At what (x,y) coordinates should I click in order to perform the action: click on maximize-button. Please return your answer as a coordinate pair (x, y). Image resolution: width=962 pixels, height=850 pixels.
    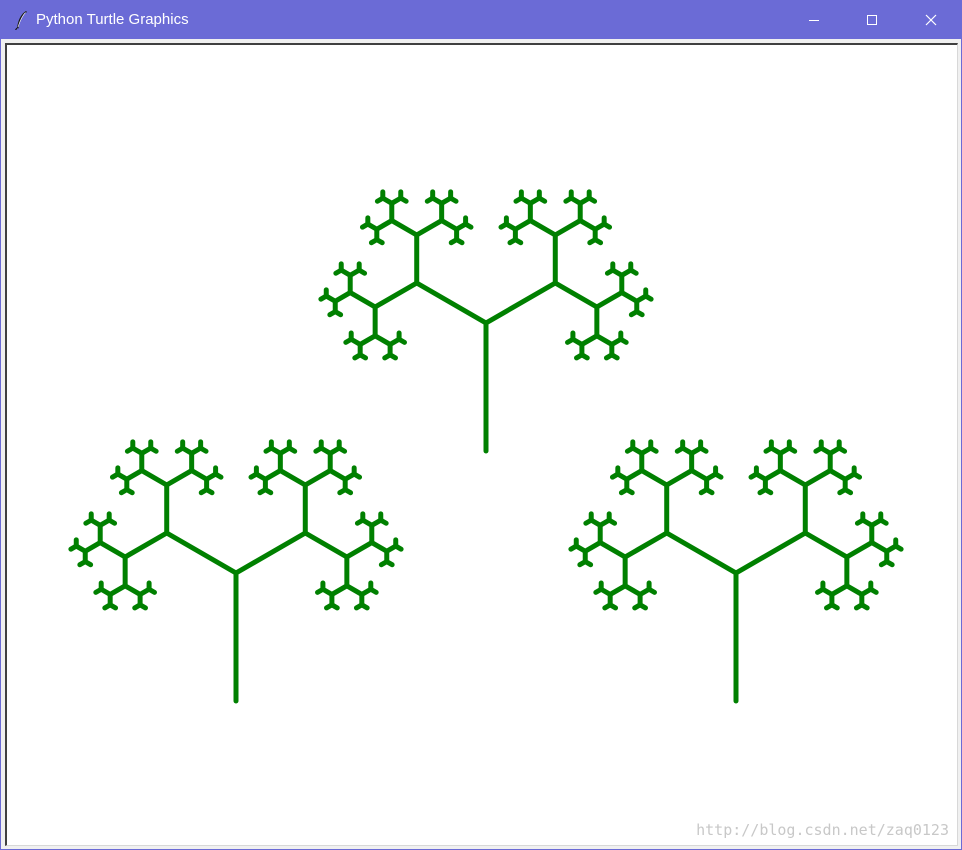
    Looking at the image, I should click on (872, 20).